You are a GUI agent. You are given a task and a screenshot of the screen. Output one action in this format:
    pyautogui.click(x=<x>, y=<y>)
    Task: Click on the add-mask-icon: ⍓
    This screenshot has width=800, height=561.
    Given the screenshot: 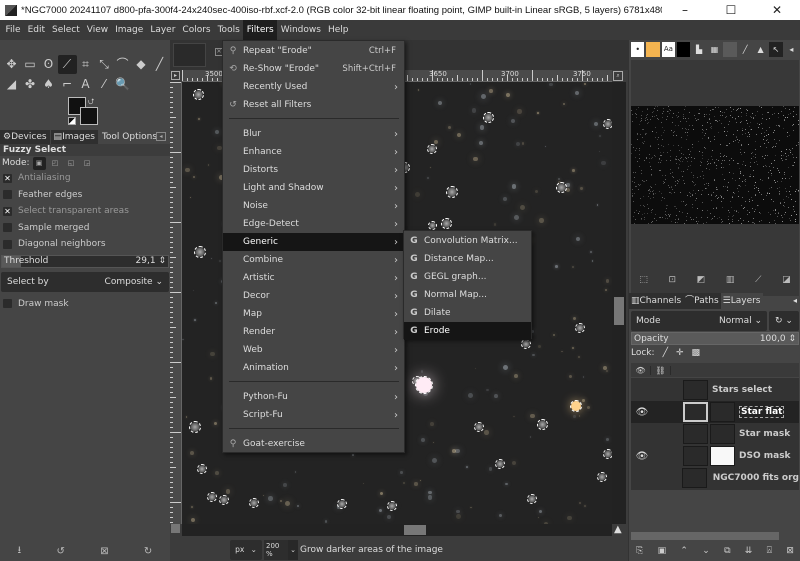 What is the action you would take?
    pyautogui.click(x=769, y=551)
    